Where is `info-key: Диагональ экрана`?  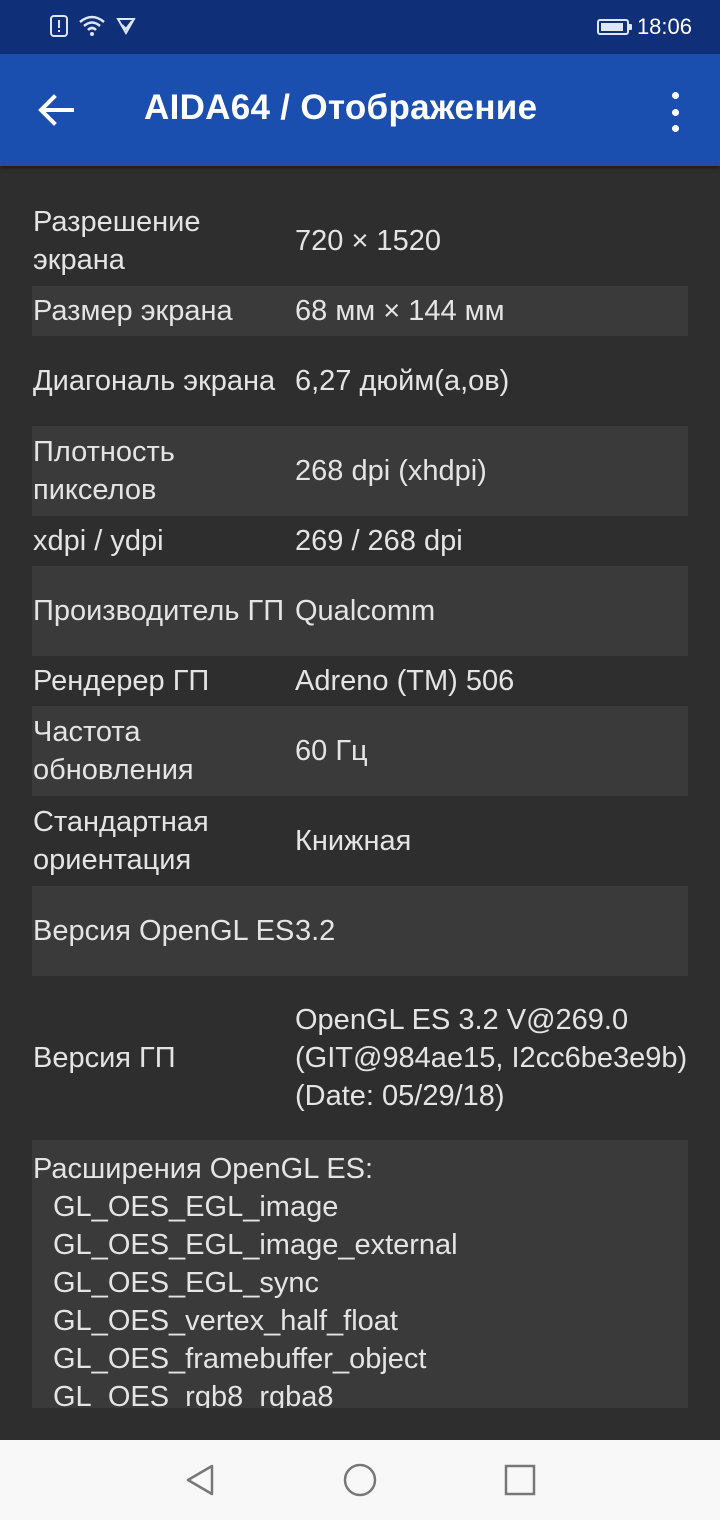 info-key: Диагональ экрана is located at coordinates (154, 381).